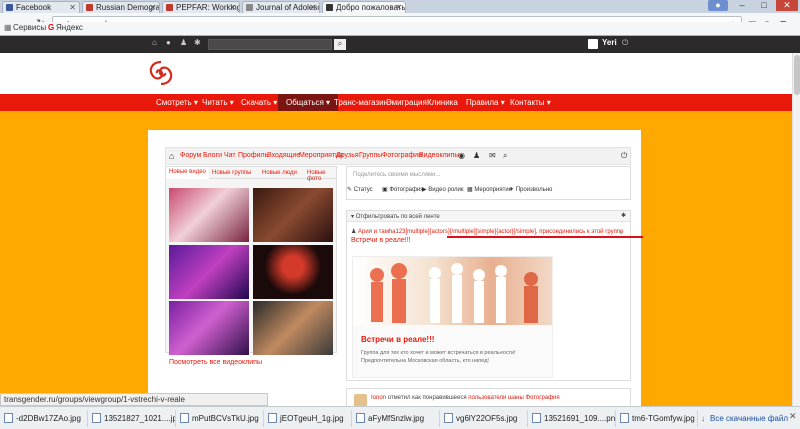 Image resolution: width=800 pixels, height=429 pixels. Describe the element at coordinates (279, 173) in the screenshot. I see `tab-new-people: Новые люди` at that location.